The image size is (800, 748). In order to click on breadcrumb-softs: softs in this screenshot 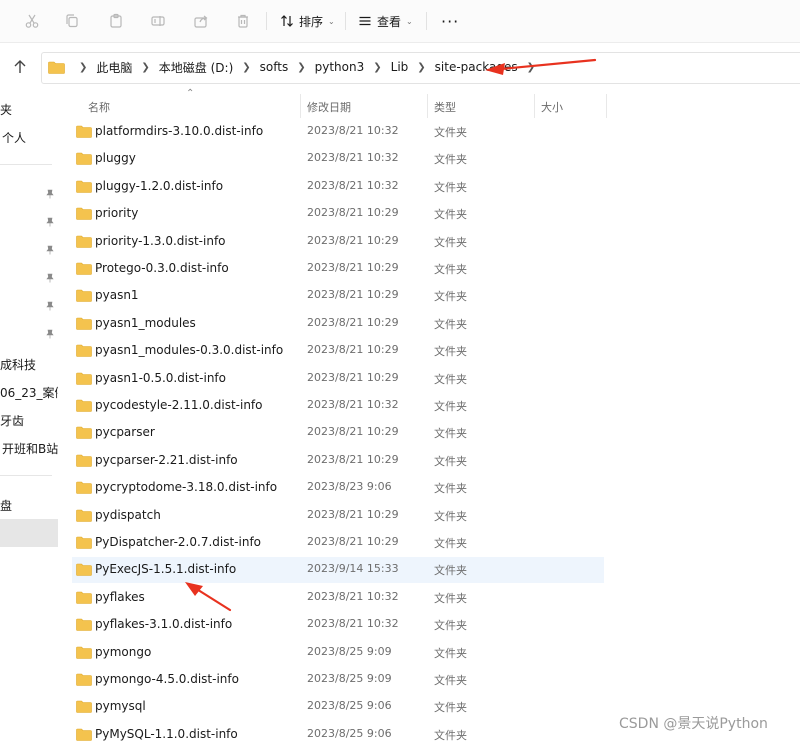, I will do `click(274, 67)`.